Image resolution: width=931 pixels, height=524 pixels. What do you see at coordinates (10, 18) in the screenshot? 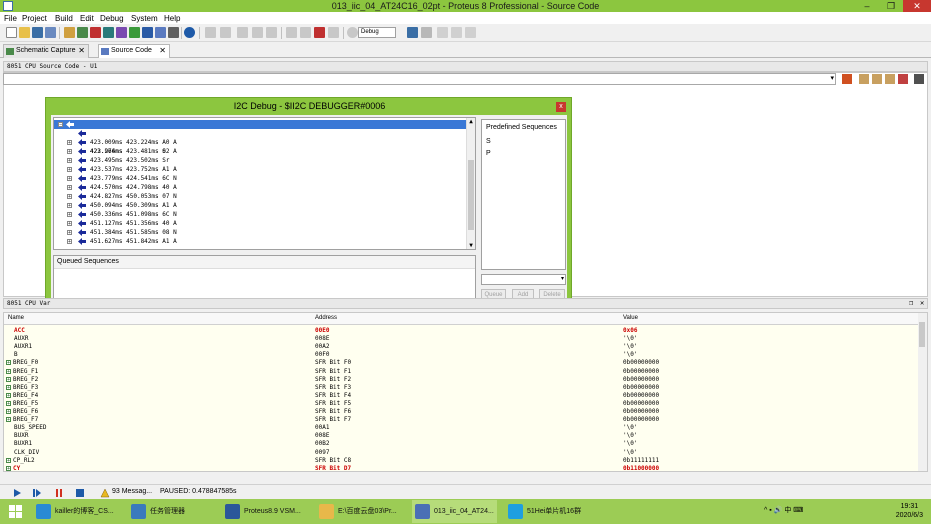
I see `menu-file: File` at bounding box center [10, 18].